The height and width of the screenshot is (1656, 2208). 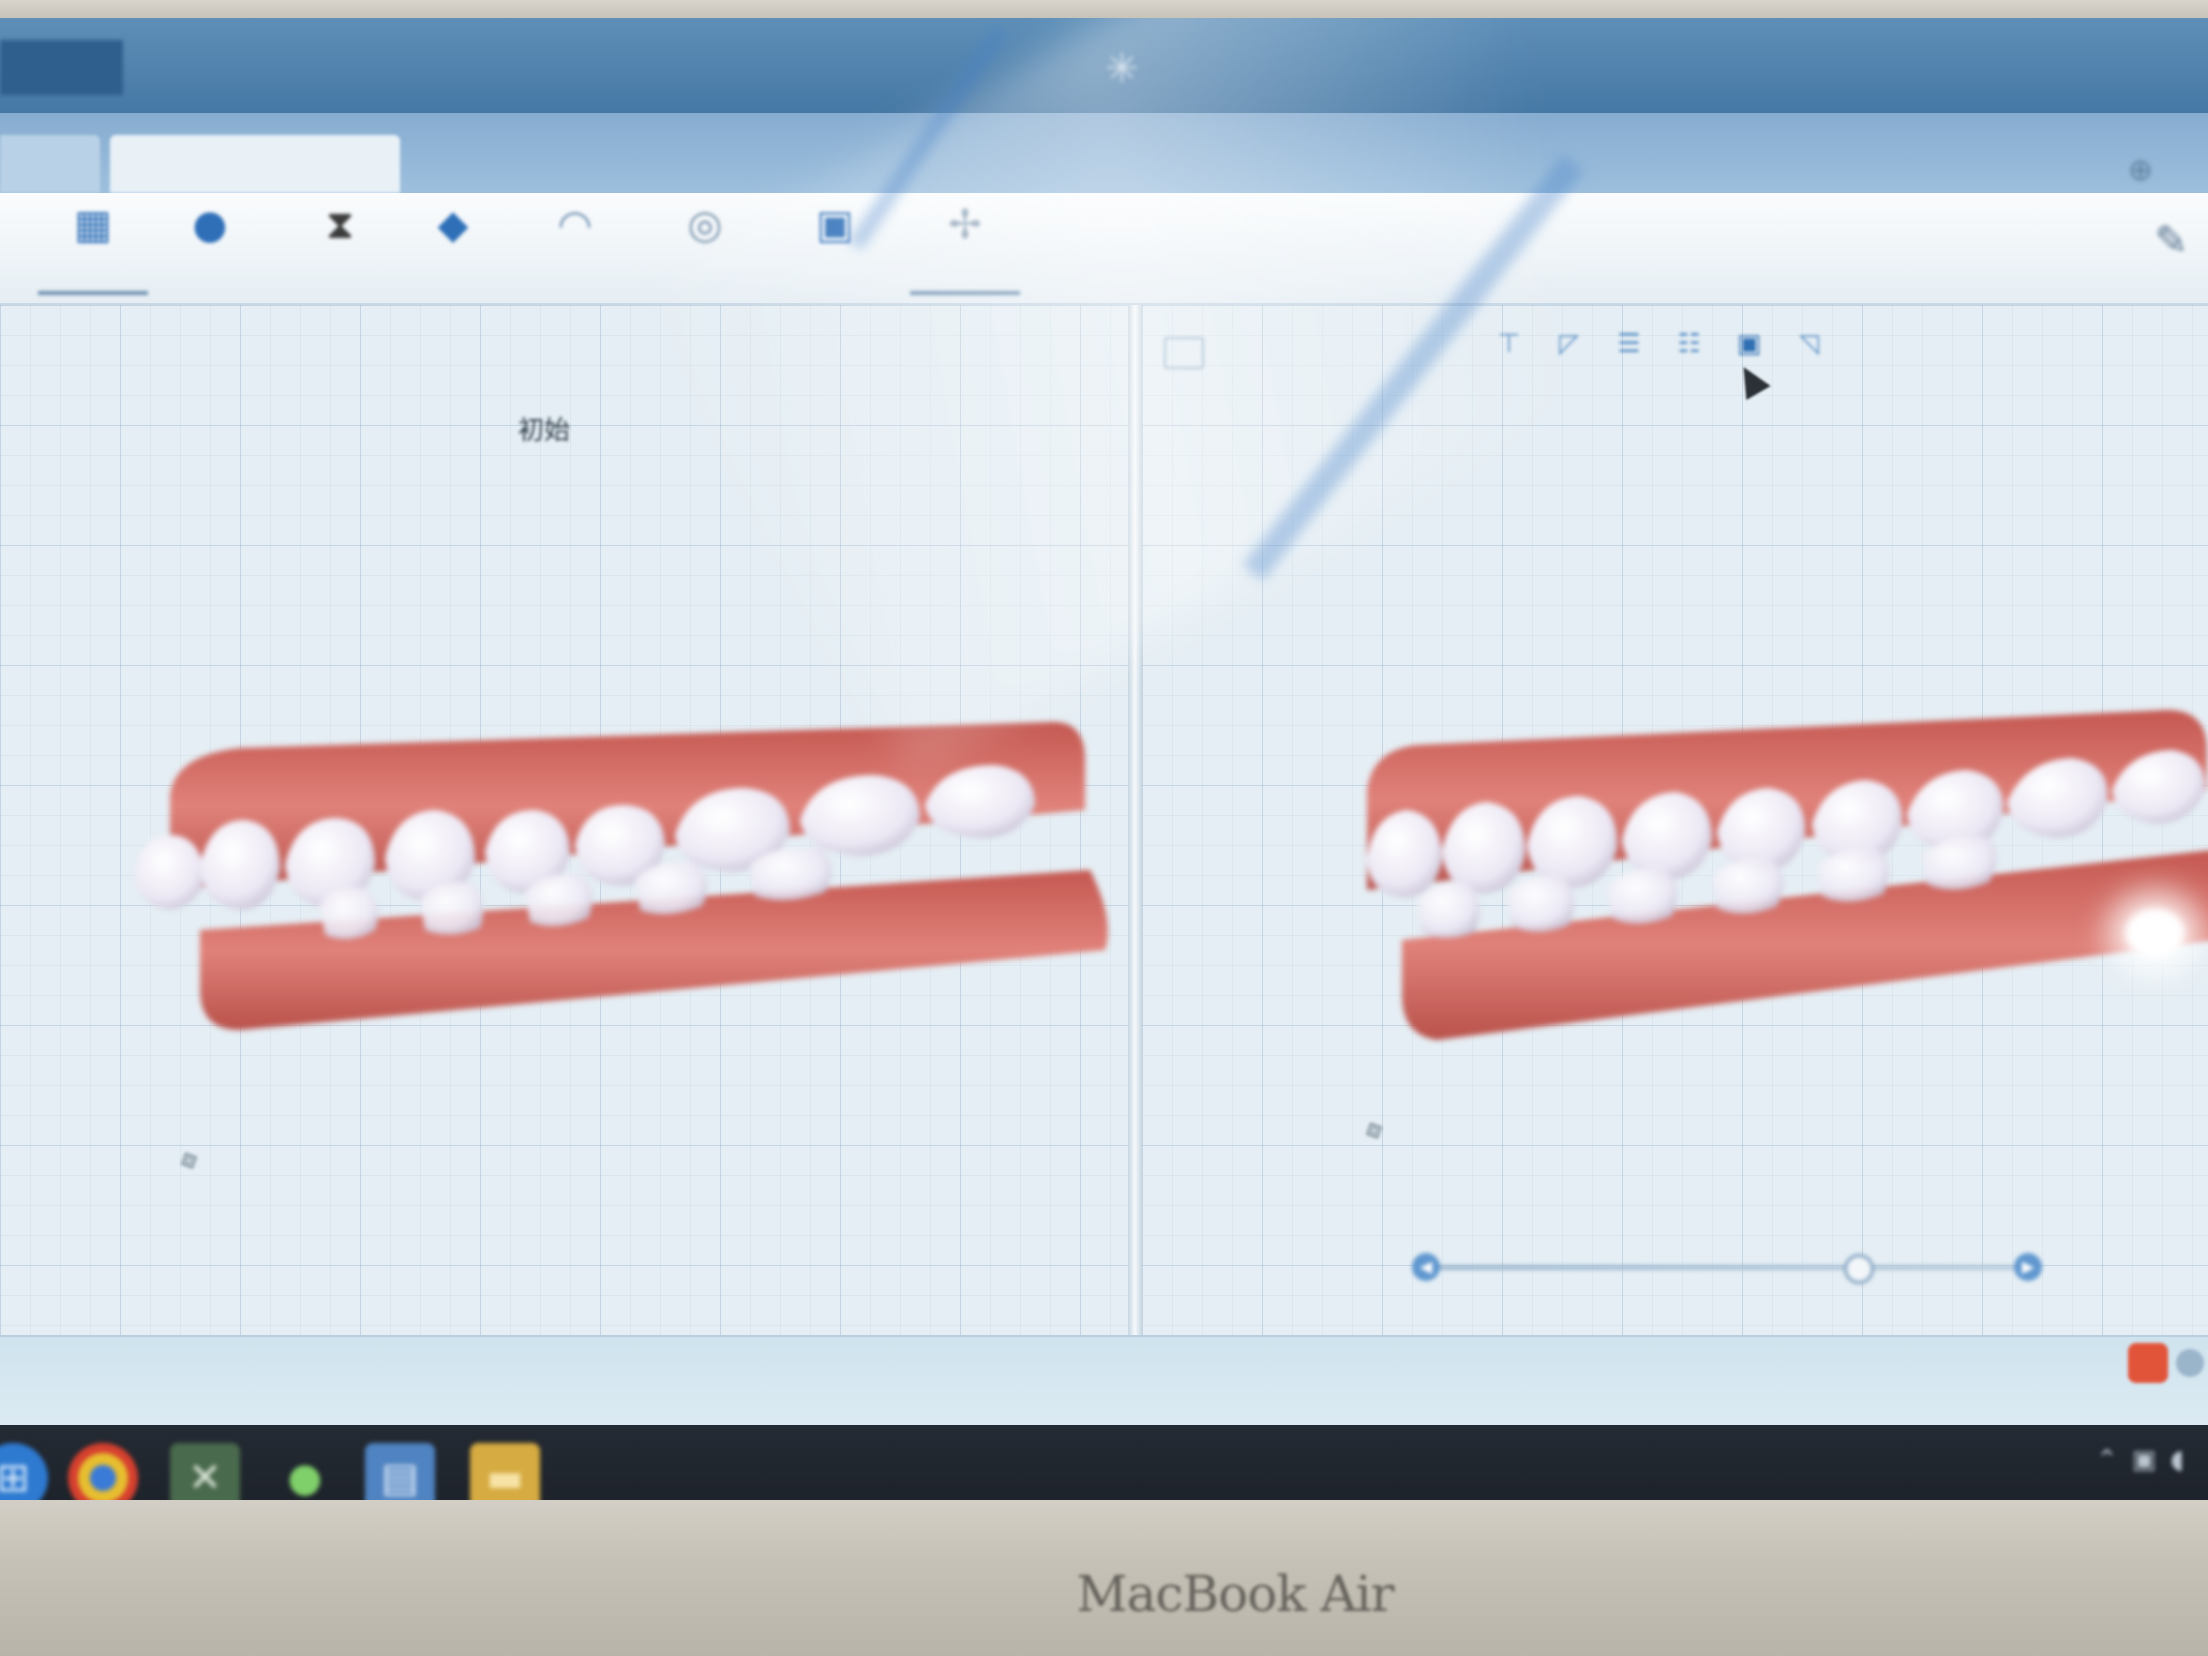 I want to click on viewport-title: 初始, so click(x=544, y=431).